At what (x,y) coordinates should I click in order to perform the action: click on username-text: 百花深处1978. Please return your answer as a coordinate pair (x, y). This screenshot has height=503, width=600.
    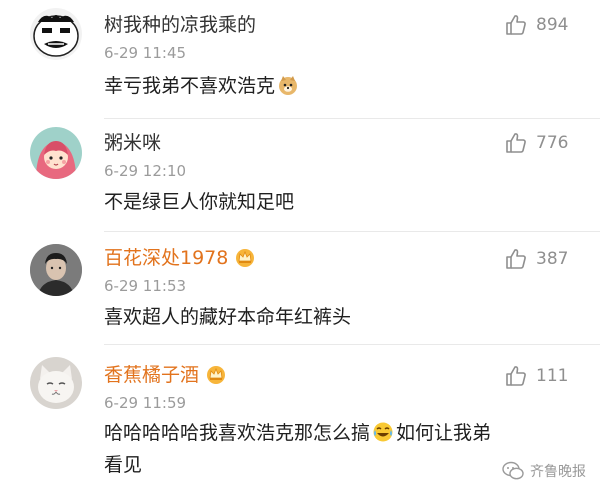
    Looking at the image, I should click on (166, 258).